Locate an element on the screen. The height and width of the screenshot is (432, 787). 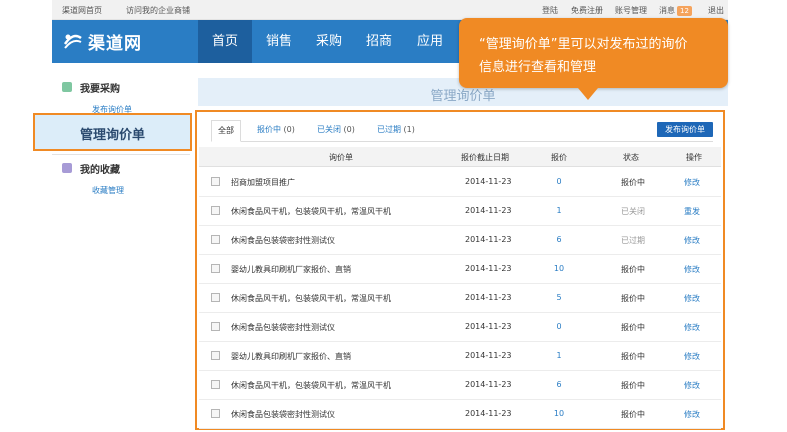
favorites-icon is located at coordinates (67, 168).